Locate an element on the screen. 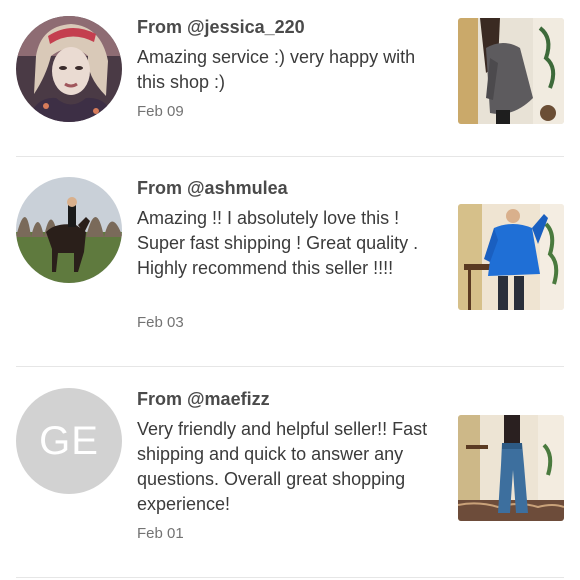 The width and height of the screenshot is (580, 580). reviewer-handle: From @ashmulea is located at coordinates (212, 188).